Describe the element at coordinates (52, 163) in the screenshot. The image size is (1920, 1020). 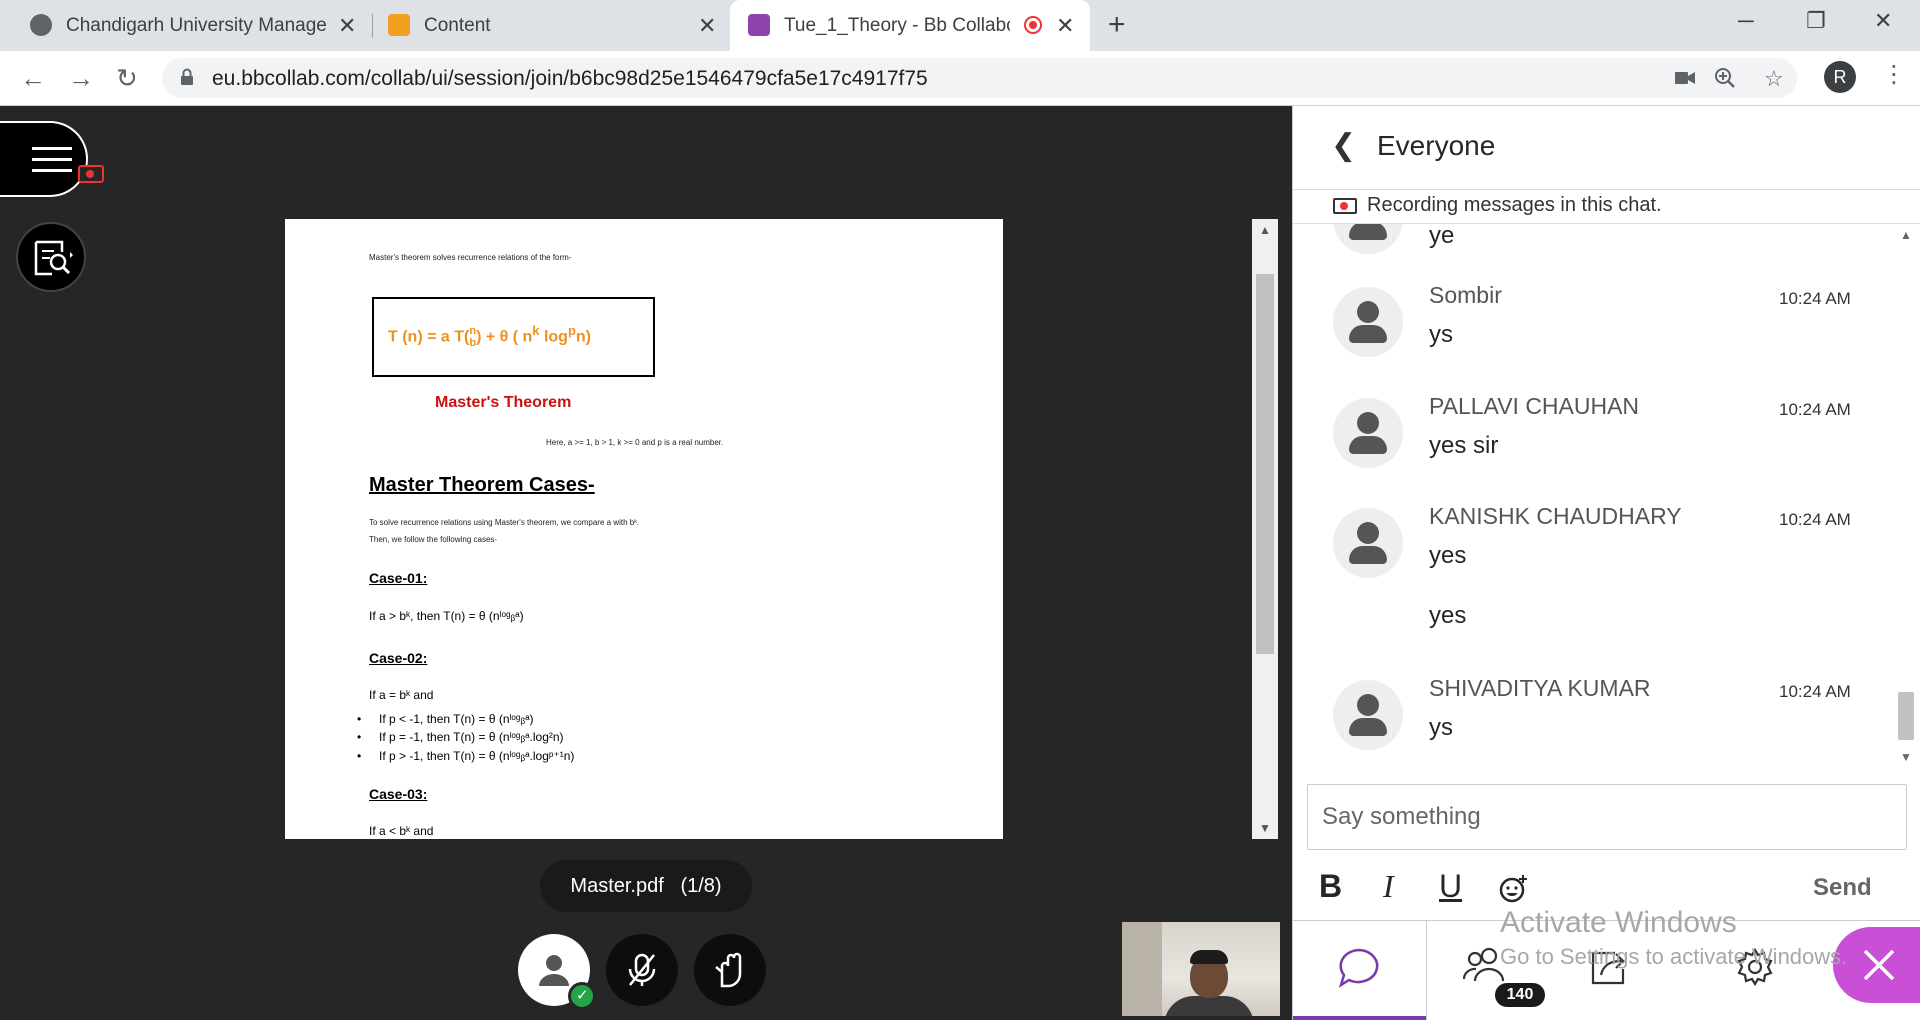
I see `hamburger-icon` at that location.